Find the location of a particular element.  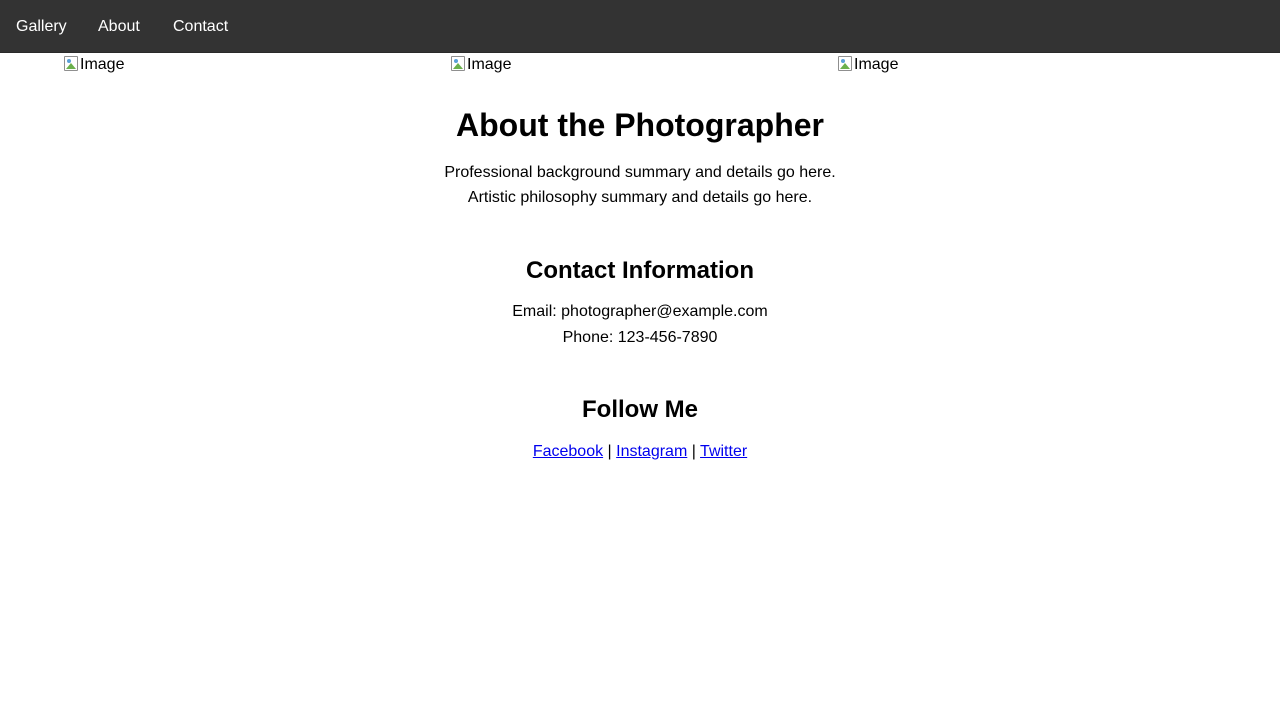

top-navbar: Gallery About Contact is located at coordinates (640, 26).